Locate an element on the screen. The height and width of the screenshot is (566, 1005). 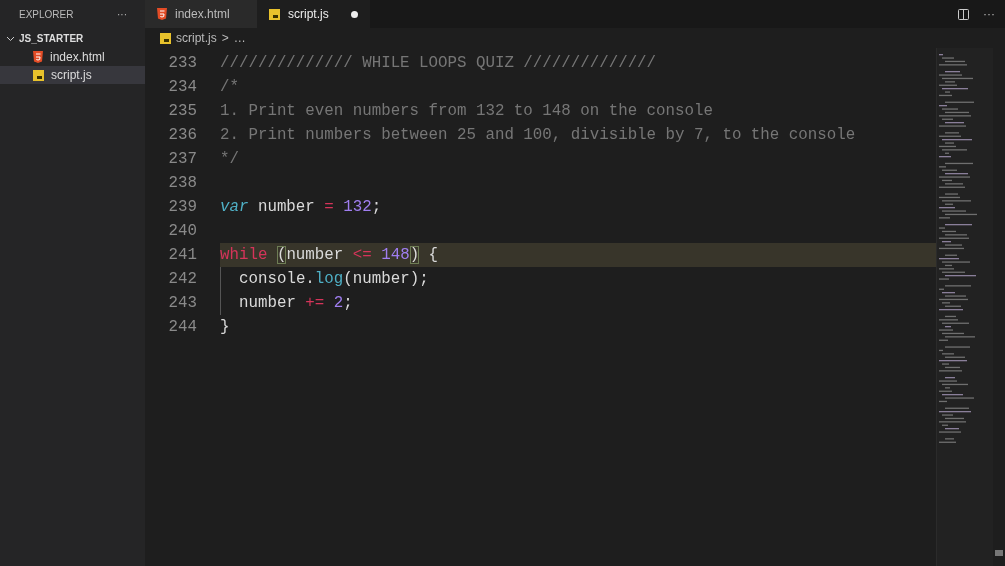
code-line: } is located at coordinates (225, 327).